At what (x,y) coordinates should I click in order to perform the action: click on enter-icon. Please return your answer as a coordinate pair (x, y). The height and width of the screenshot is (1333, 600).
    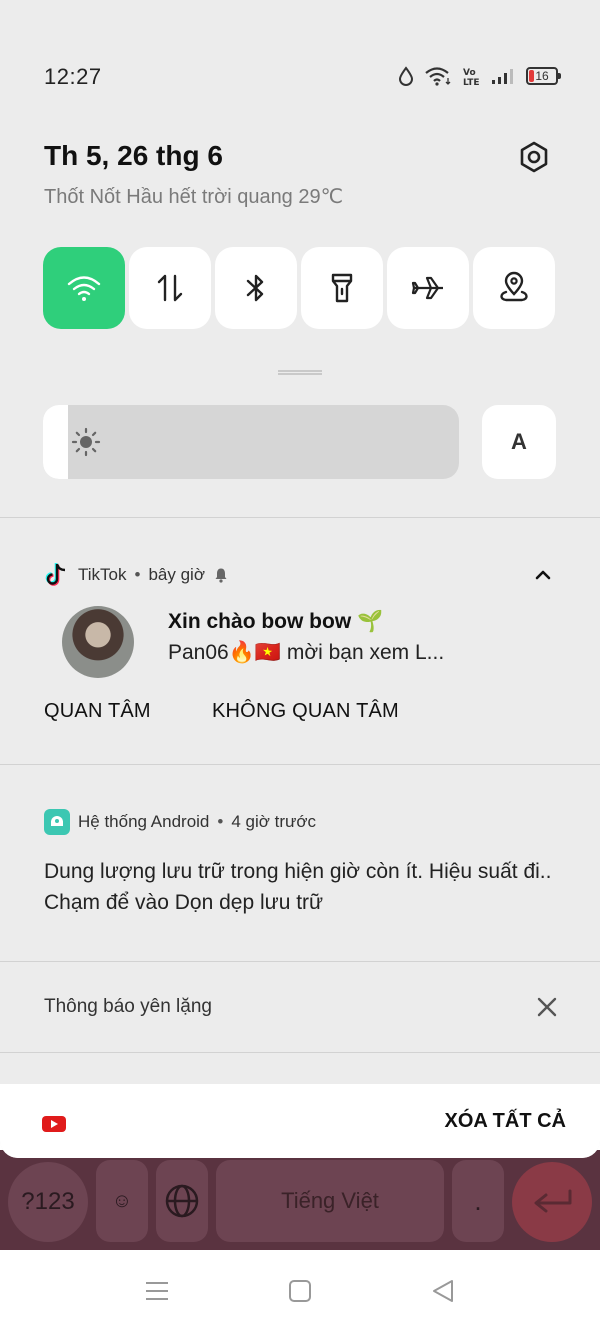
    Looking at the image, I should click on (553, 1201).